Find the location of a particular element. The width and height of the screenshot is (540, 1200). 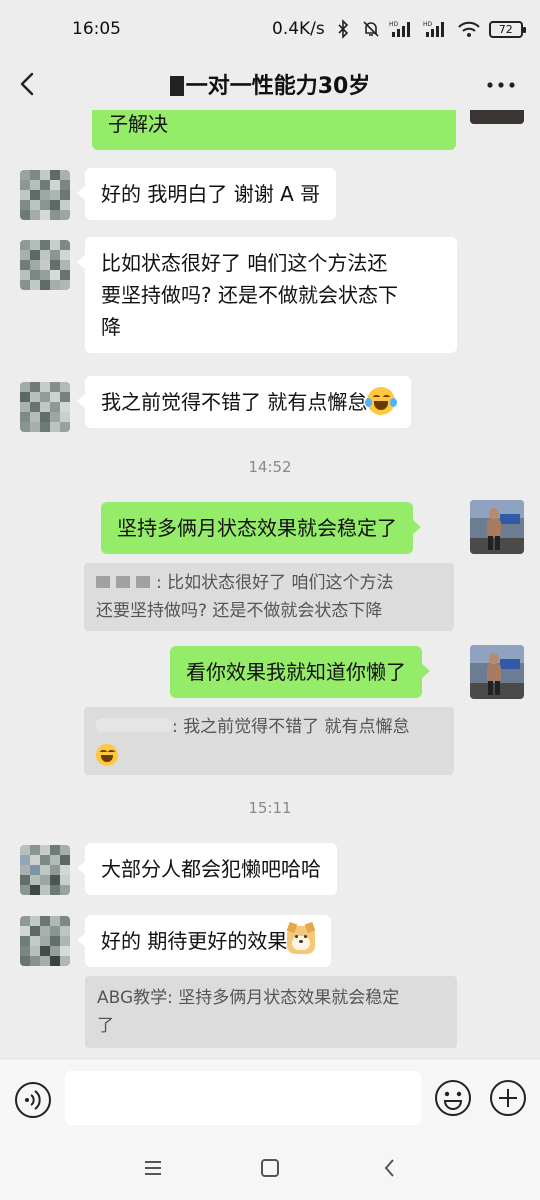

doge-emoji-icon is located at coordinates (301, 937).